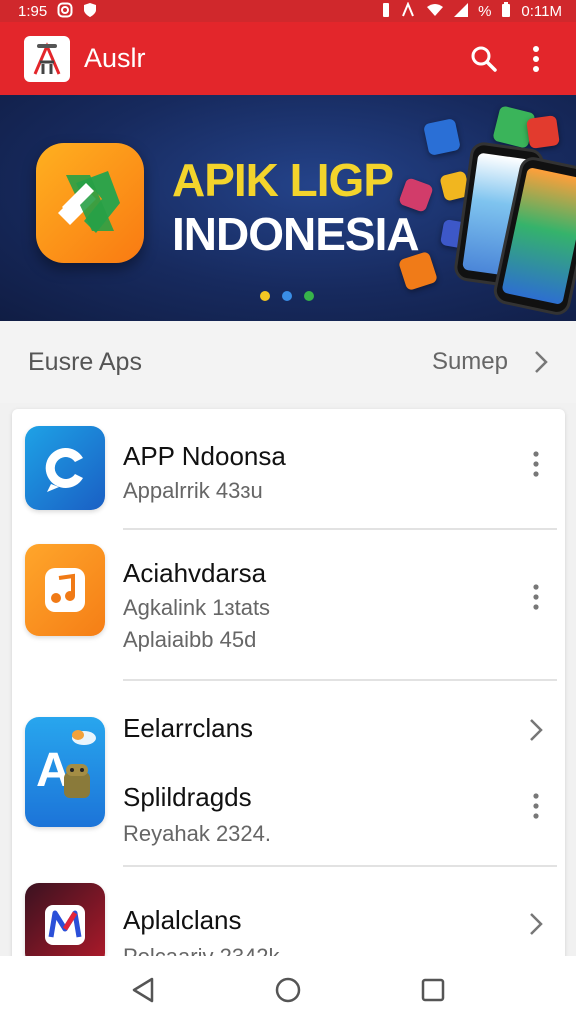  I want to click on instagram-icon, so click(65, 11).